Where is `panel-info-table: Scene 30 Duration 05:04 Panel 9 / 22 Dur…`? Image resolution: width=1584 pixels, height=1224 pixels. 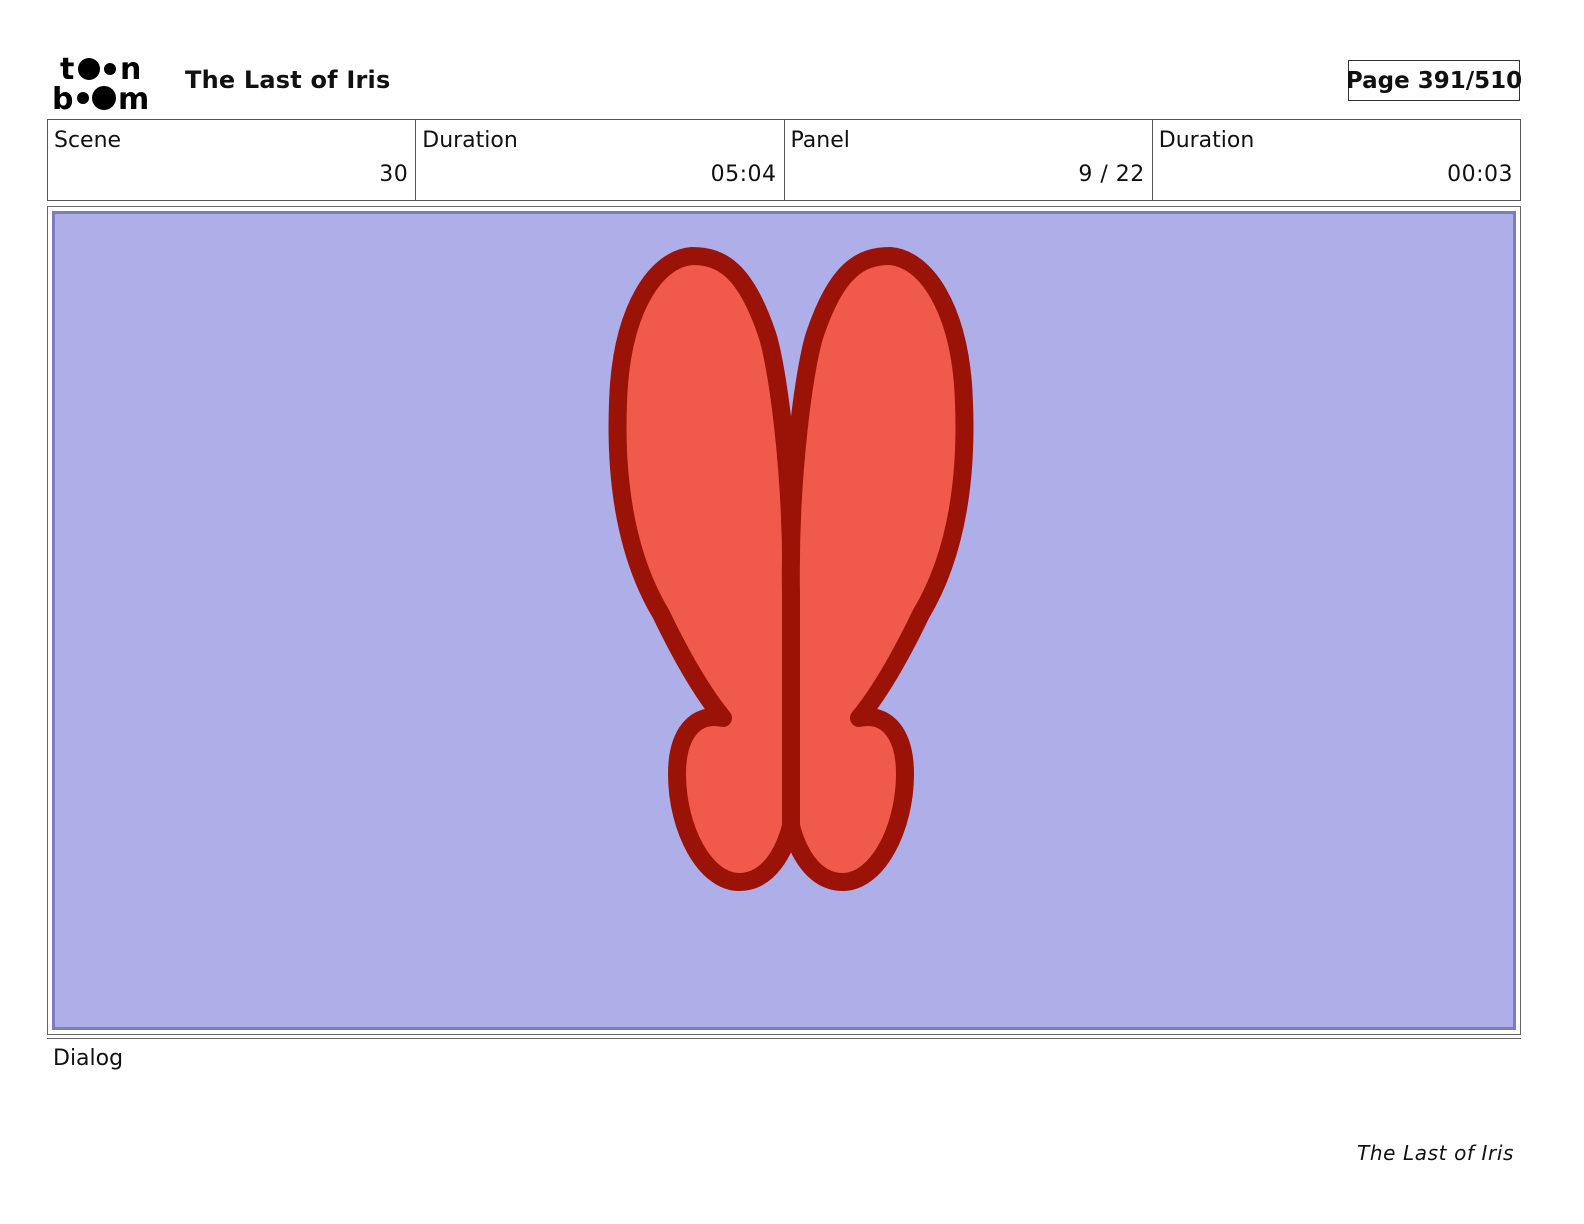
panel-info-table: Scene 30 Duration 05:04 Panel 9 / 22 Dur… is located at coordinates (784, 160).